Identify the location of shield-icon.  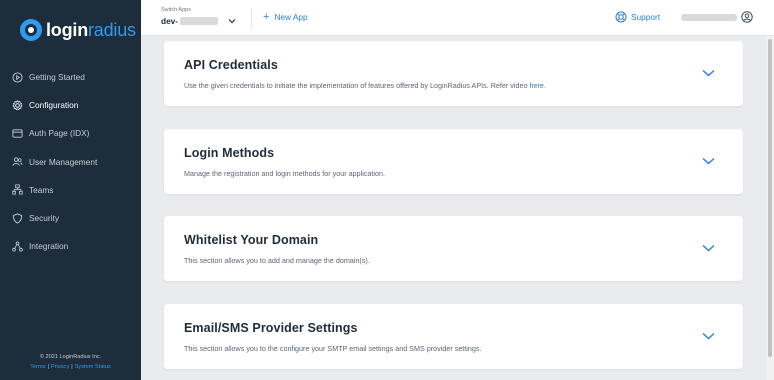
(17, 218).